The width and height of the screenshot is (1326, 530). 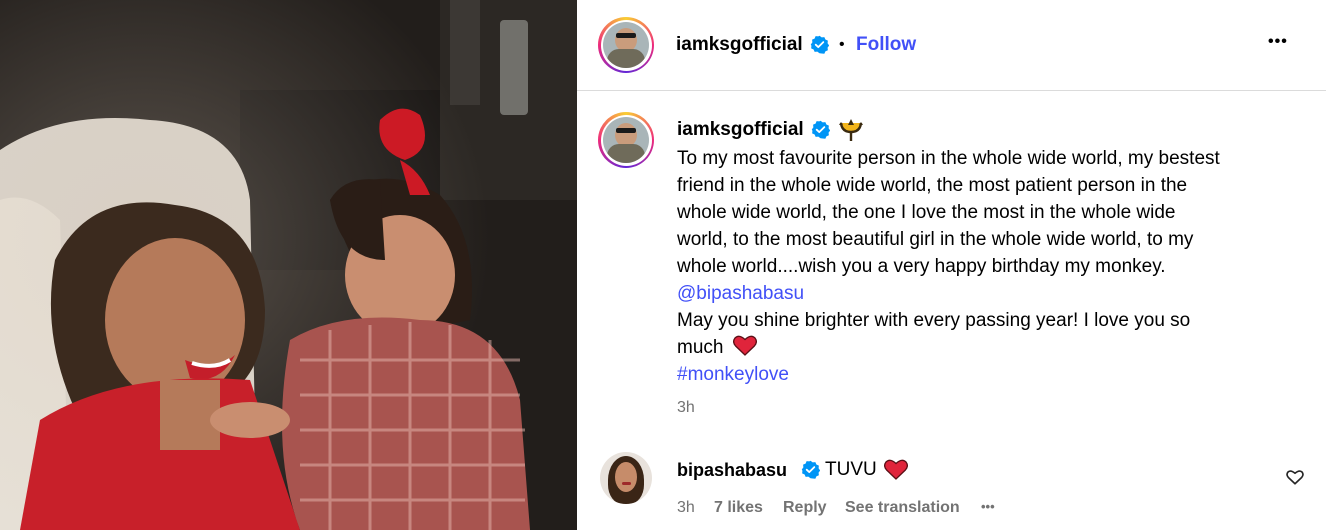 I want to click on see-translation-button: See translation, so click(x=902, y=508).